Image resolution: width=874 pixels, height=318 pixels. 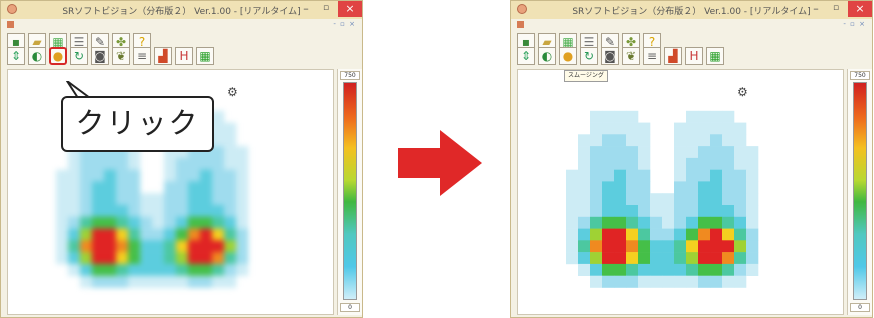 I want to click on camera-icon: ◙, so click(x=100, y=56).